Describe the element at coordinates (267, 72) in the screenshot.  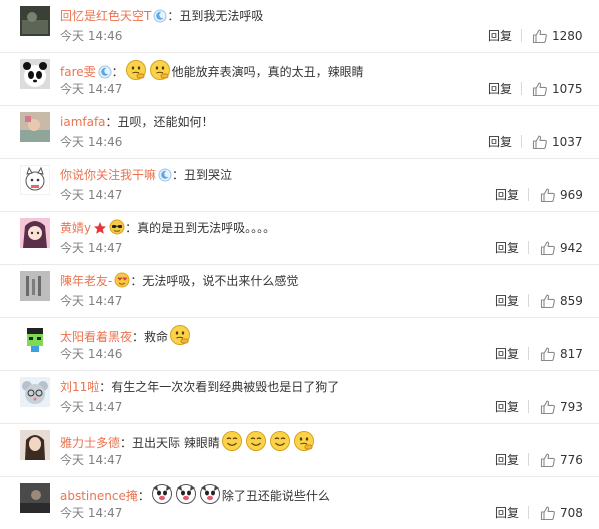
I see `comment-text: 他能放弃表演吗，真的太丑，辣眼睛` at that location.